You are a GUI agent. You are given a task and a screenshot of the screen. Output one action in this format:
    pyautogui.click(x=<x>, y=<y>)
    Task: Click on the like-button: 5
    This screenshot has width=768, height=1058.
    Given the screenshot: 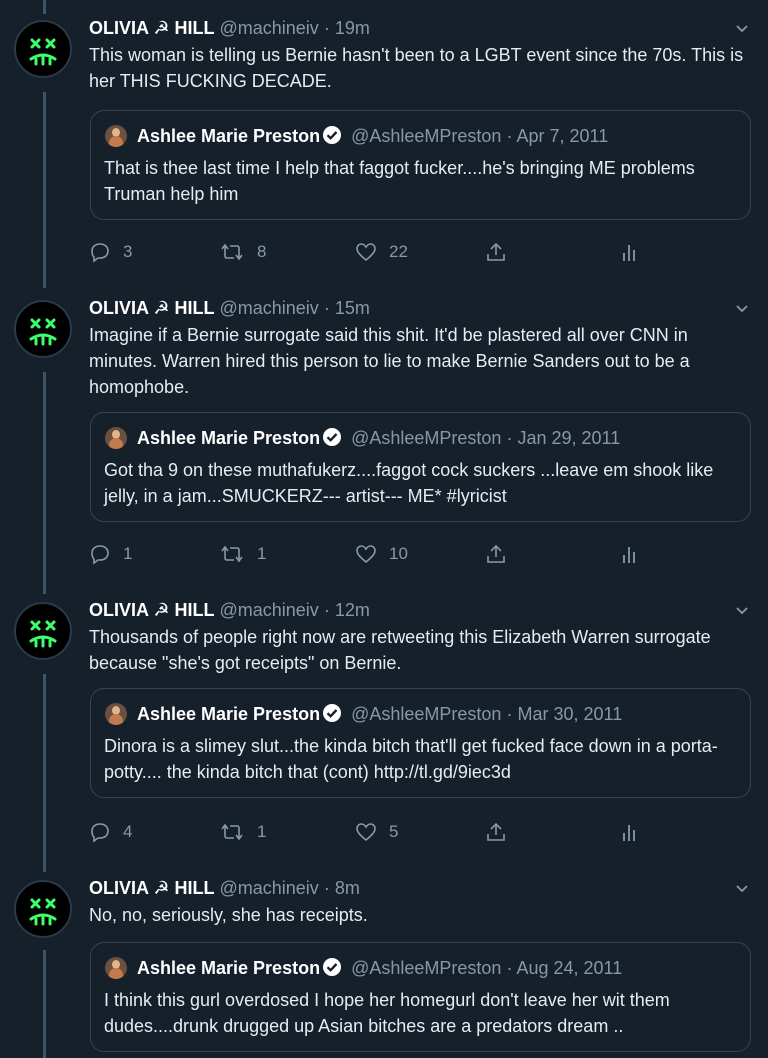 What is the action you would take?
    pyautogui.click(x=376, y=832)
    